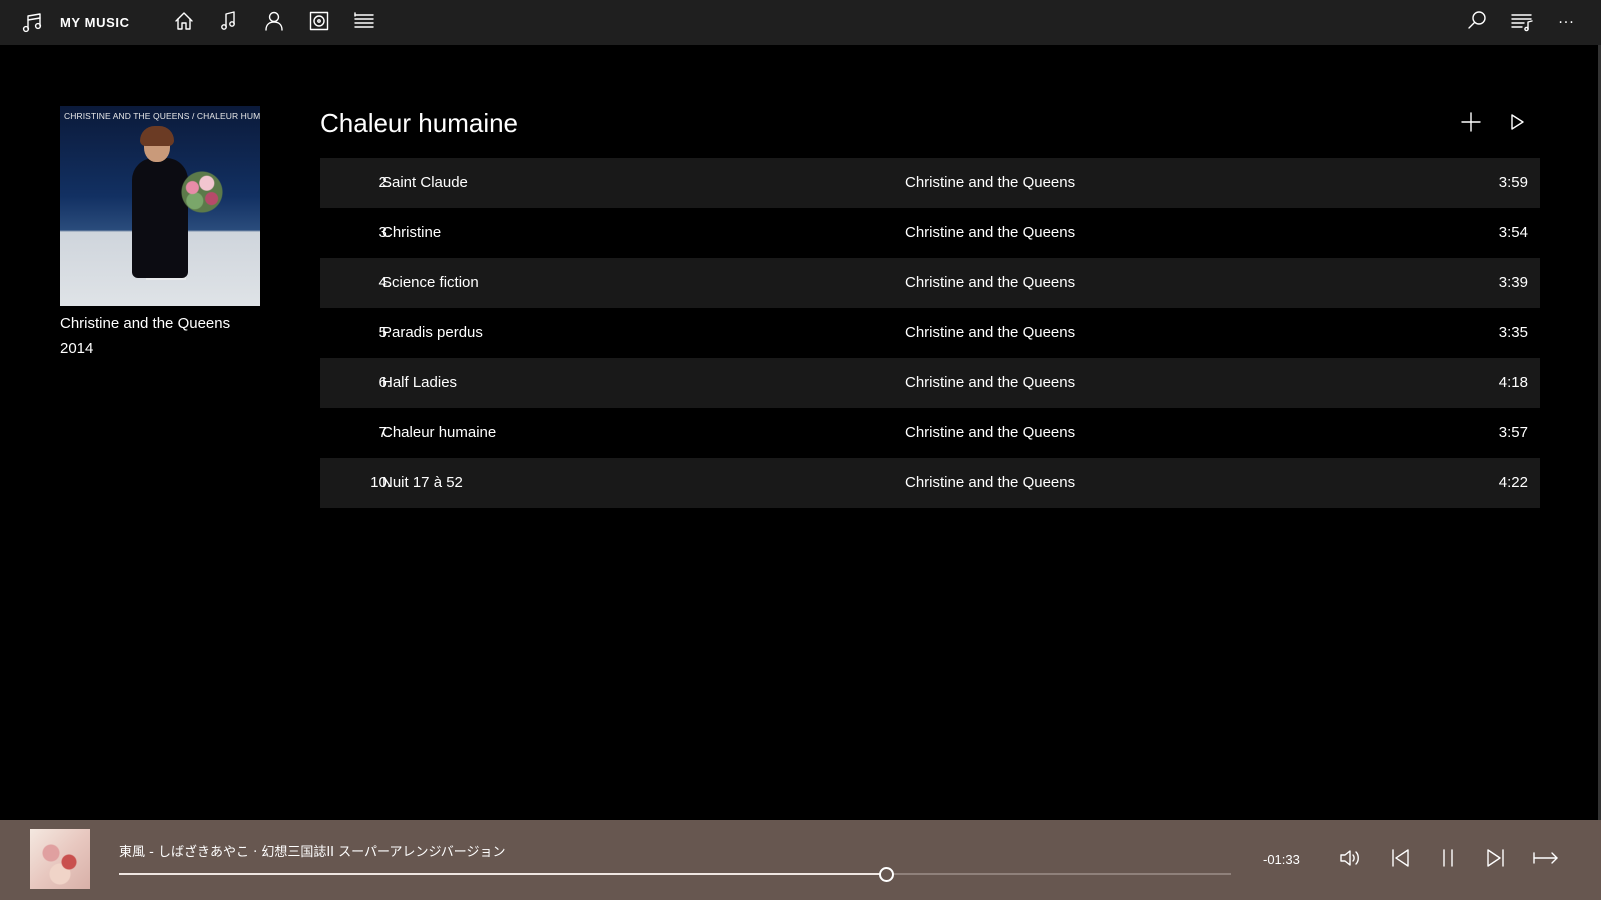 This screenshot has height=900, width=1601. Describe the element at coordinates (312, 850) in the screenshot. I see `now-playing-title: 東風 - しばざきあやこ · 幻想三国誌II スーパーアレンジバージョン` at that location.